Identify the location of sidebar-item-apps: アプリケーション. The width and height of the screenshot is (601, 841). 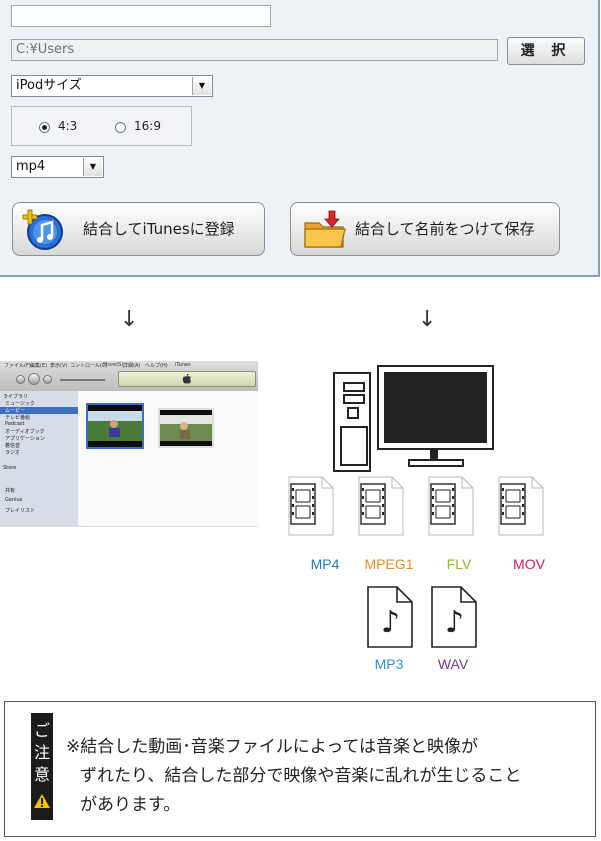
(25, 438).